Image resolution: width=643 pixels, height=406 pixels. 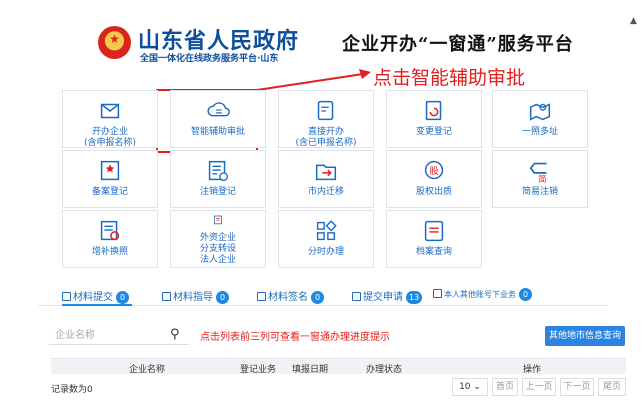 What do you see at coordinates (326, 172) in the screenshot?
I see `relocation-icon` at bounding box center [326, 172].